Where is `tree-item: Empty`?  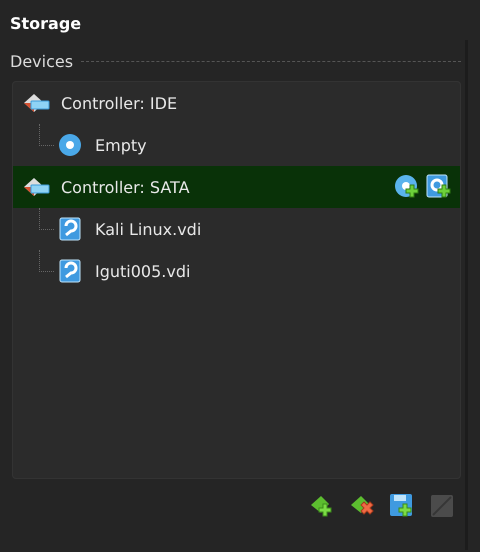
tree-item: Empty is located at coordinates (236, 145).